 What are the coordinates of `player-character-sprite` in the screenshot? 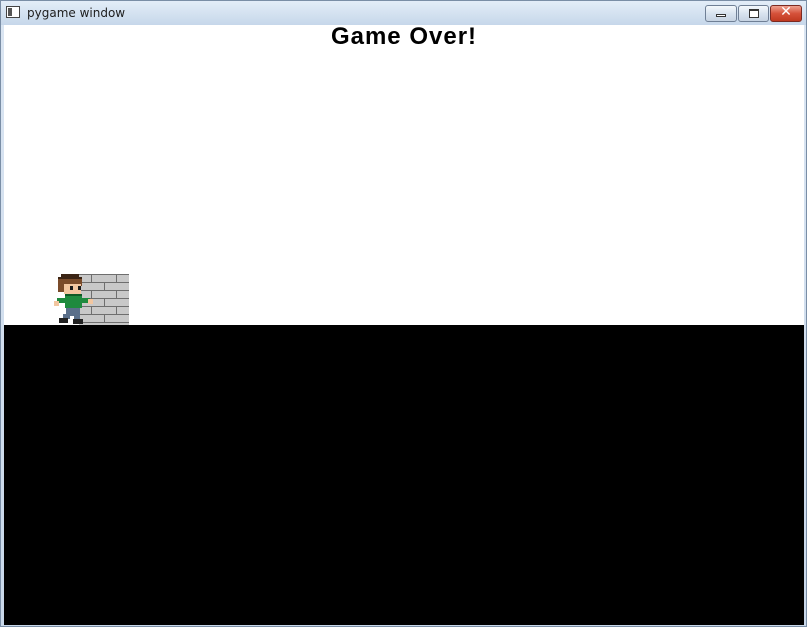 It's located at (73, 299).